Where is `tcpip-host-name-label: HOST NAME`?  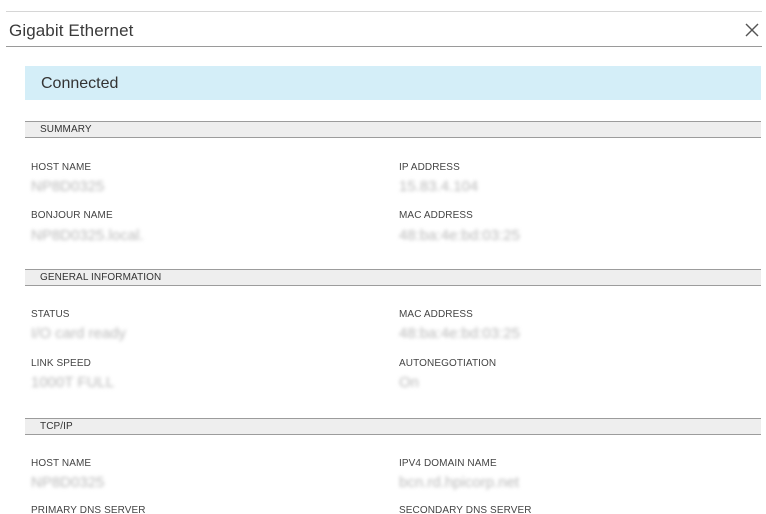
tcpip-host-name-label: HOST NAME is located at coordinates (61, 463).